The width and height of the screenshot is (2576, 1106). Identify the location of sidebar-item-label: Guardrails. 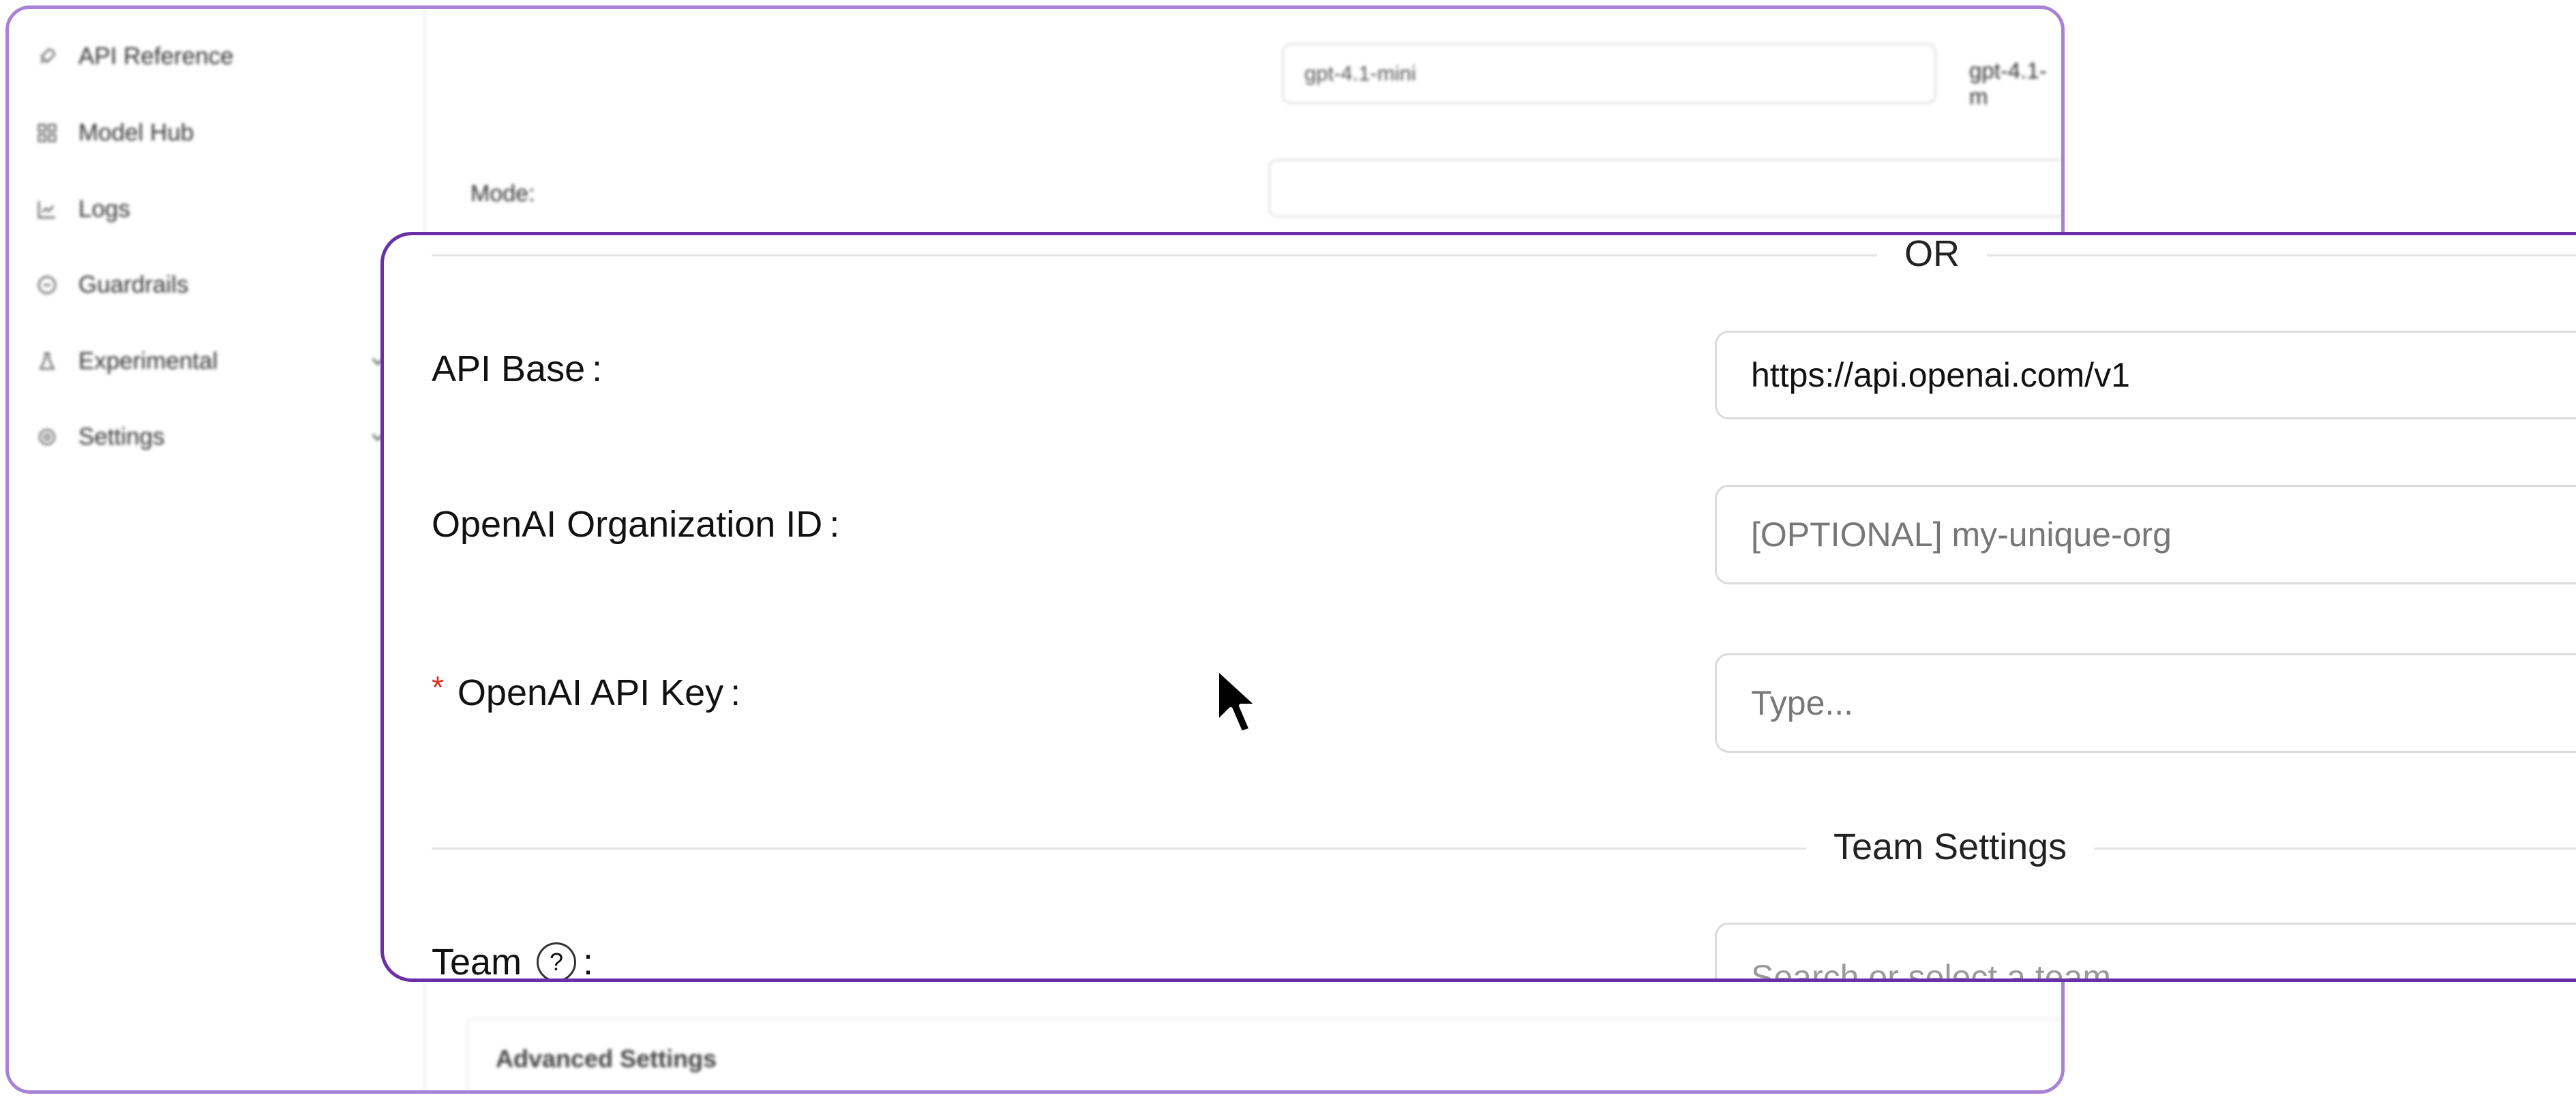
(133, 284).